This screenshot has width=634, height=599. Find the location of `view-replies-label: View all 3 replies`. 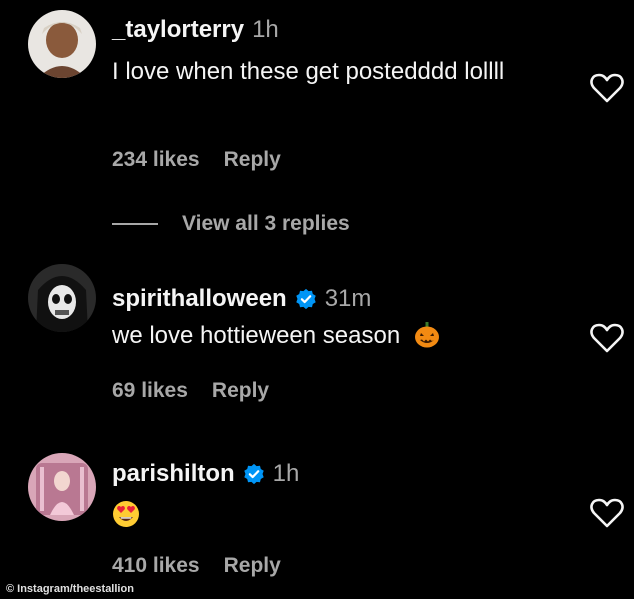

view-replies-label: View all 3 replies is located at coordinates (266, 223).